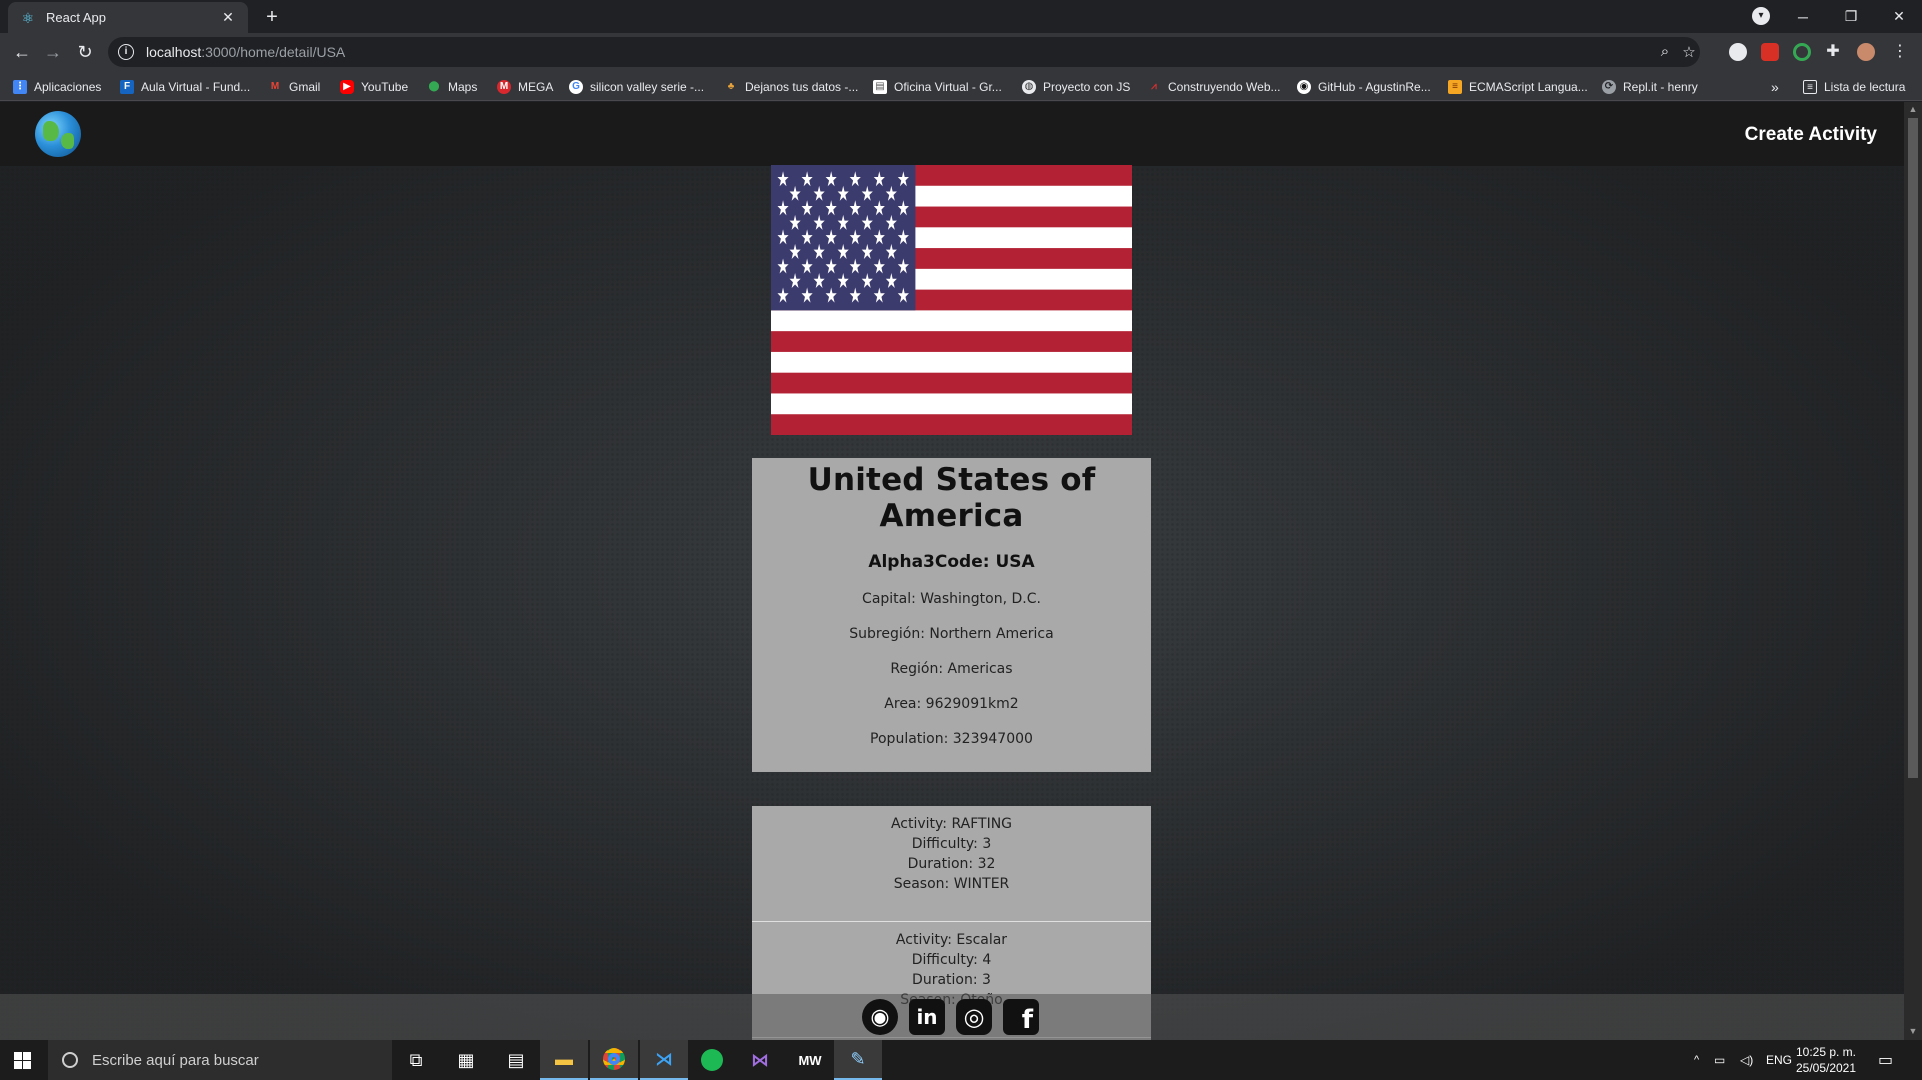 The image size is (1922, 1080). What do you see at coordinates (1609, 87) in the screenshot?
I see `replit-icon: ⟳` at bounding box center [1609, 87].